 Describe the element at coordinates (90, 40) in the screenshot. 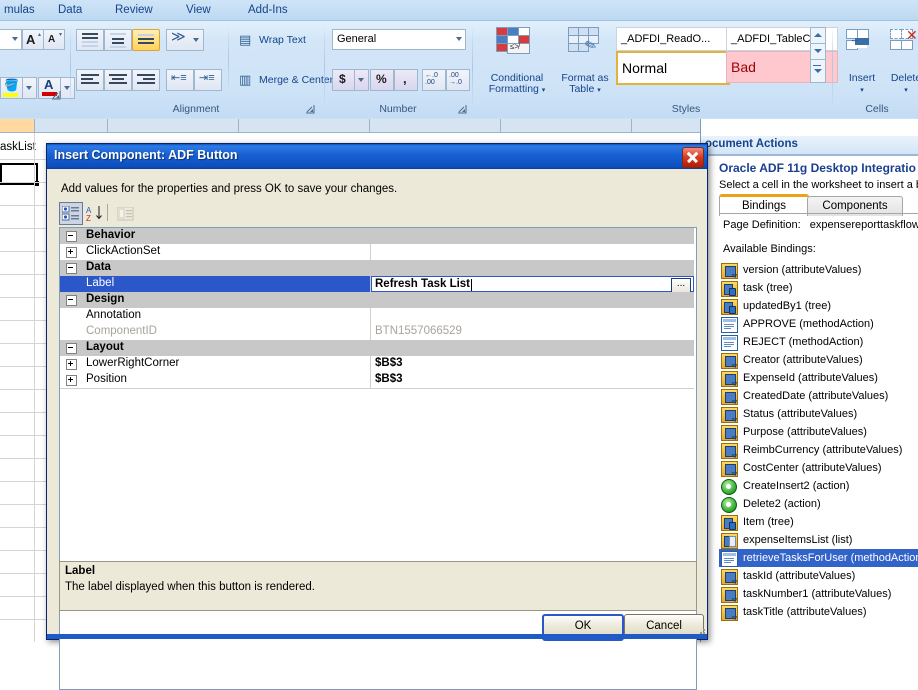

I see `align-top-button` at that location.